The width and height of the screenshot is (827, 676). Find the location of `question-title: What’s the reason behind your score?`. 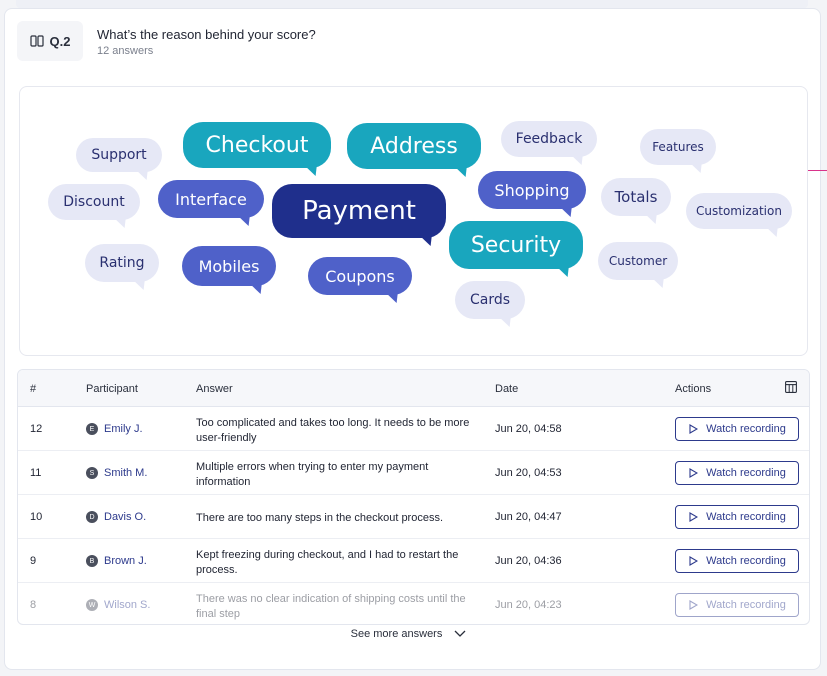

question-title: What’s the reason behind your score? is located at coordinates (206, 34).